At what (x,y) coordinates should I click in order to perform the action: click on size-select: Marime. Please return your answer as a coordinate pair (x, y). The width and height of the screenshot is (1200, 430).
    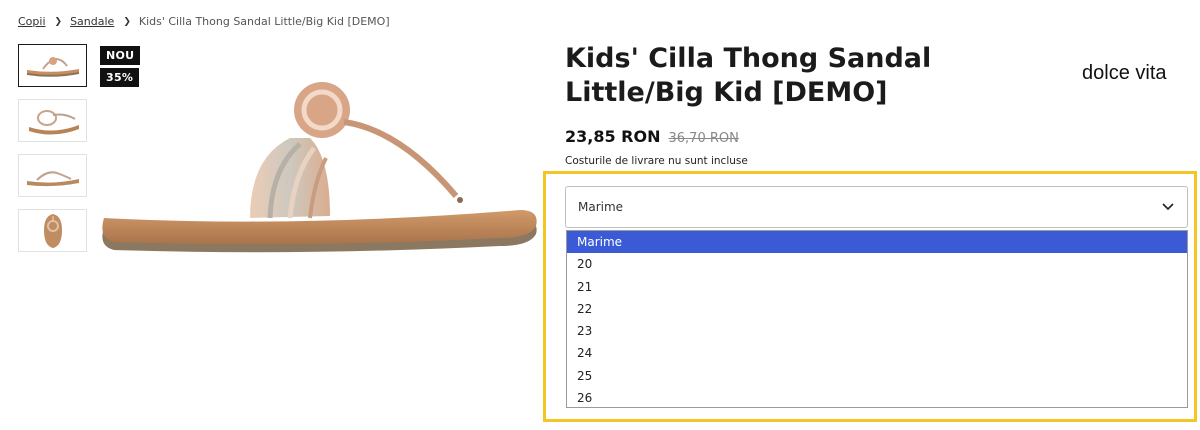
    Looking at the image, I should click on (876, 207).